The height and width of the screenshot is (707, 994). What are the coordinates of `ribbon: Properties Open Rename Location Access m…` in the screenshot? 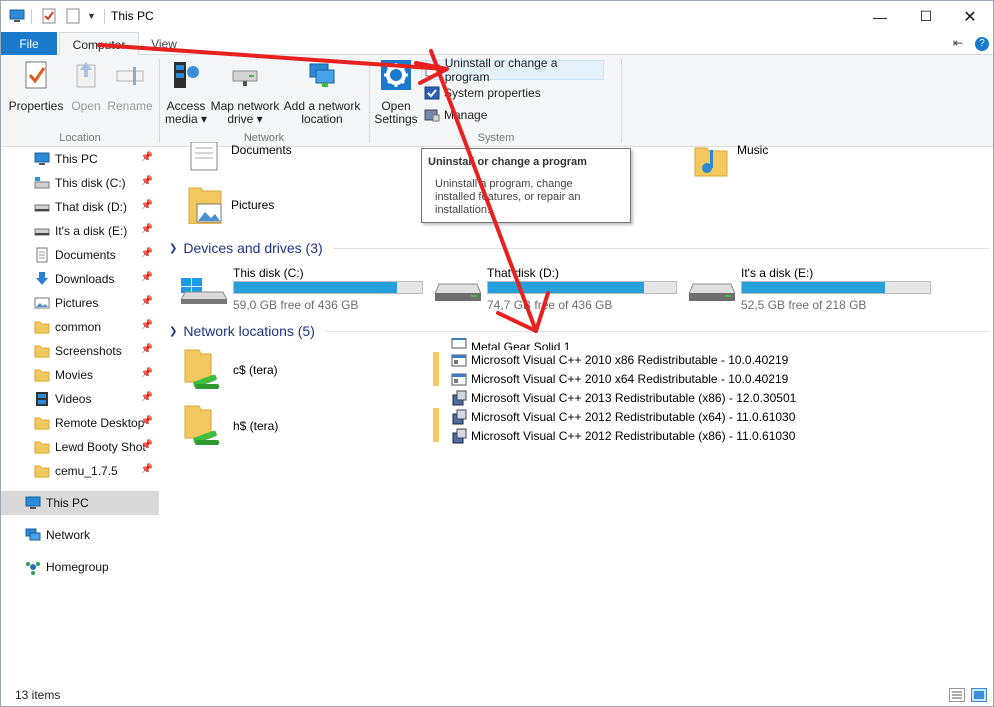 It's located at (497, 101).